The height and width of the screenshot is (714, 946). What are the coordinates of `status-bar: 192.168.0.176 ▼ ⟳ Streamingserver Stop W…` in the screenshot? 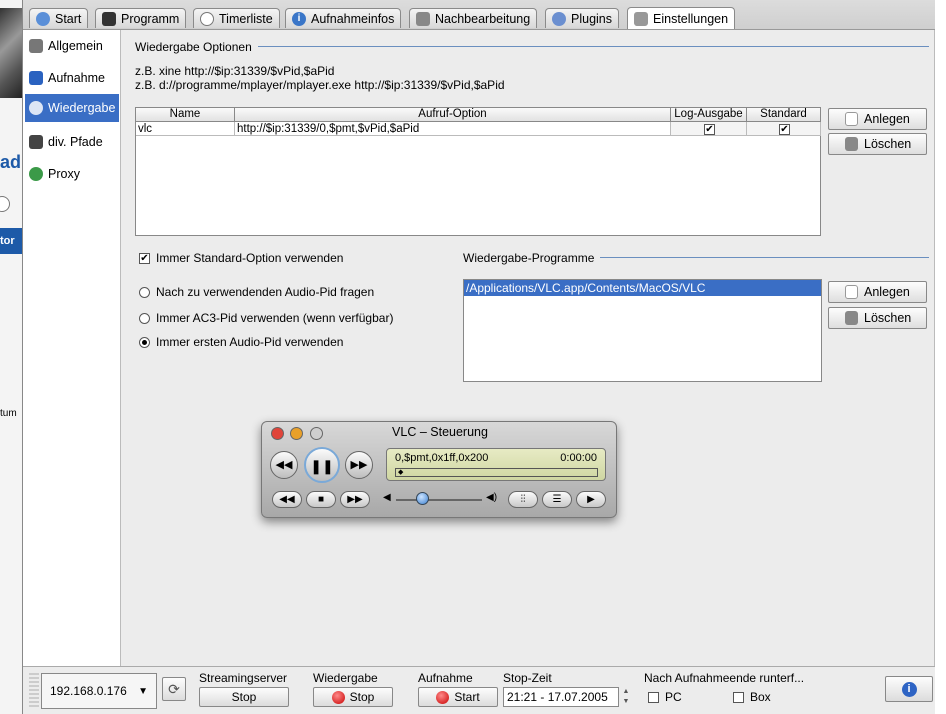 It's located at (479, 690).